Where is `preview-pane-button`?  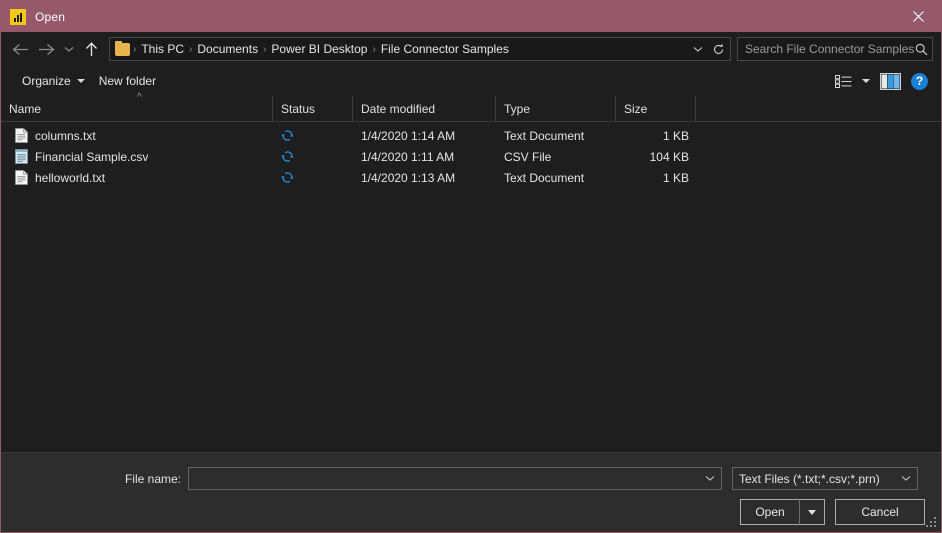
preview-pane-button is located at coordinates (890, 81).